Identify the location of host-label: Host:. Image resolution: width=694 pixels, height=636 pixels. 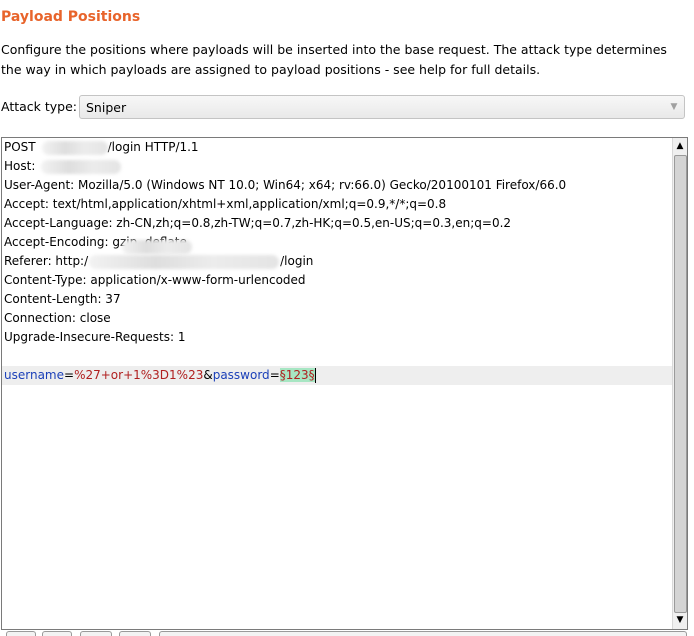
(20, 166).